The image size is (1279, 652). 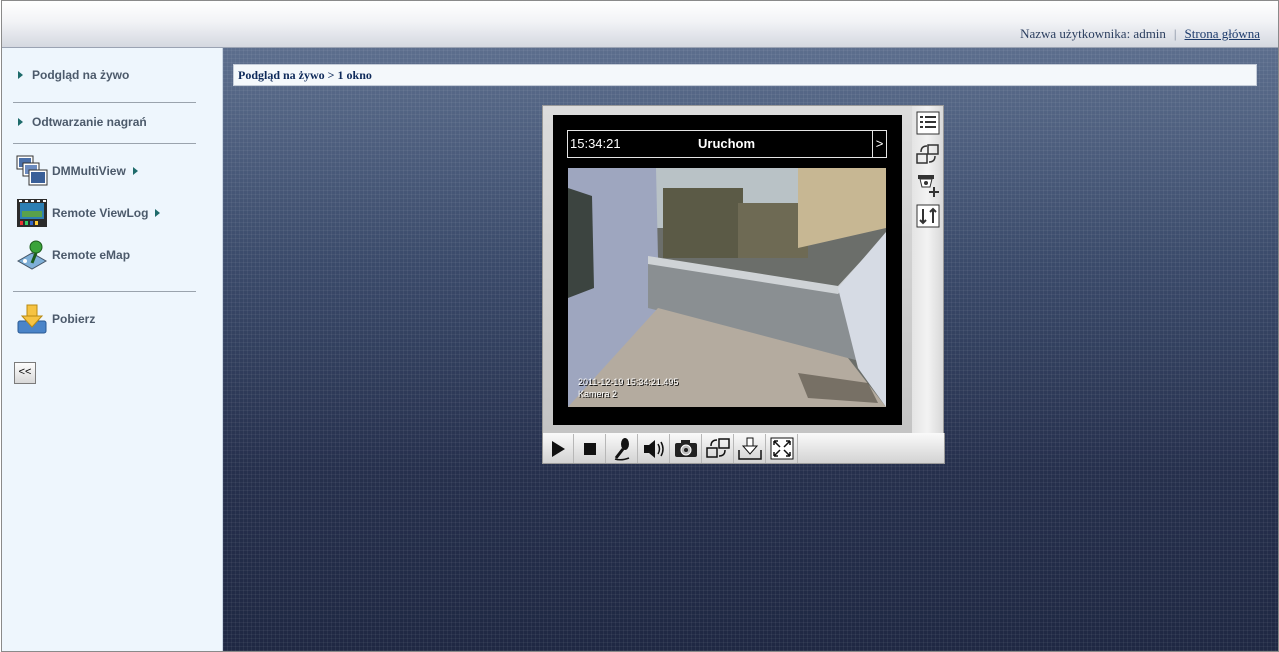 I want to click on tool-download: Pobierz, so click(x=55, y=319).